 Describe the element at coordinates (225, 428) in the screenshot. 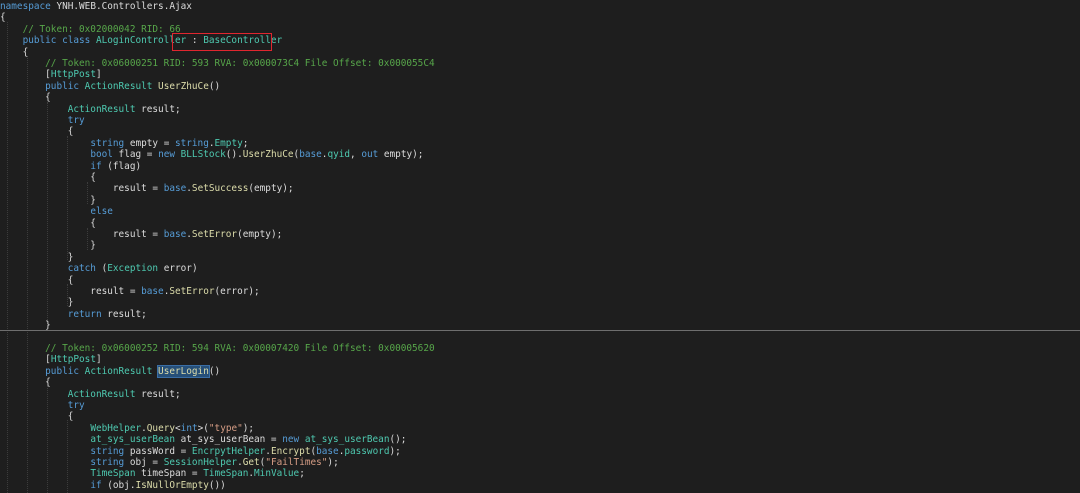

I see `code-token: "type"` at that location.